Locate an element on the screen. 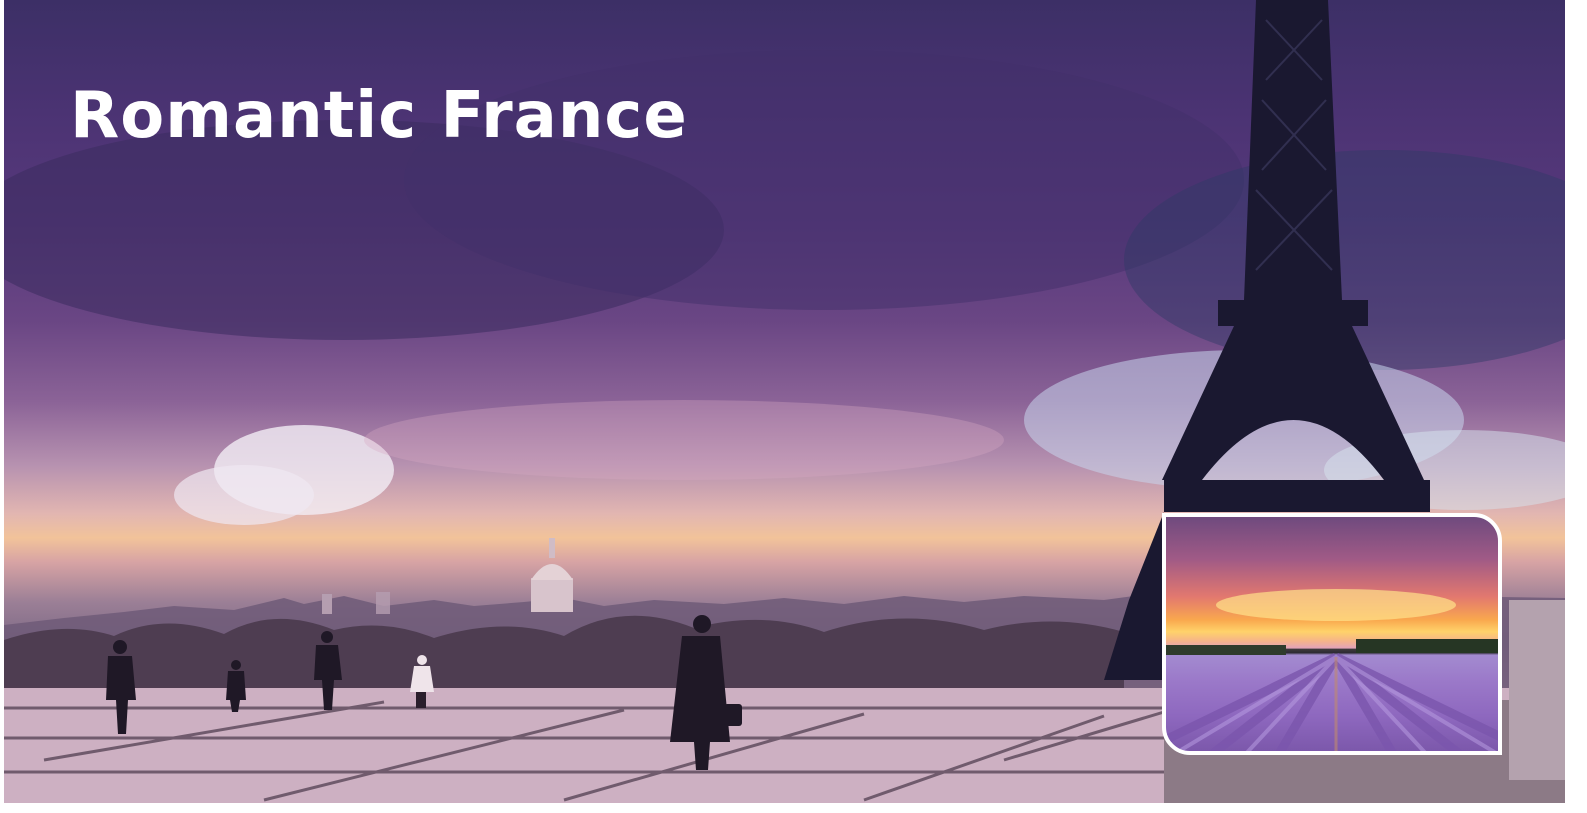 The width and height of the screenshot is (1587, 813). poster-title: Romantic France is located at coordinates (379, 116).